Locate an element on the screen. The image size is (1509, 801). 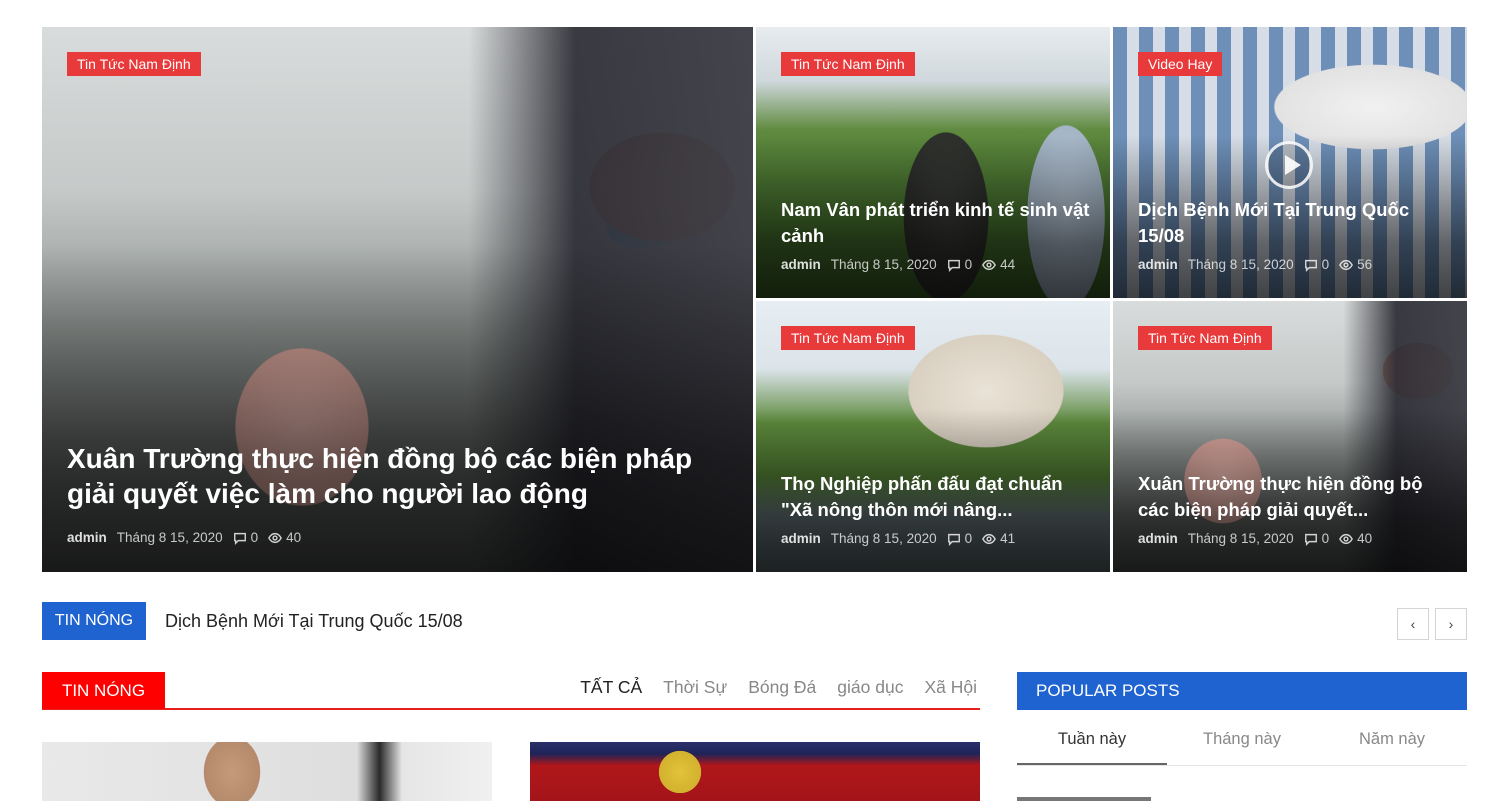
view-count: 44 is located at coordinates (1008, 264).